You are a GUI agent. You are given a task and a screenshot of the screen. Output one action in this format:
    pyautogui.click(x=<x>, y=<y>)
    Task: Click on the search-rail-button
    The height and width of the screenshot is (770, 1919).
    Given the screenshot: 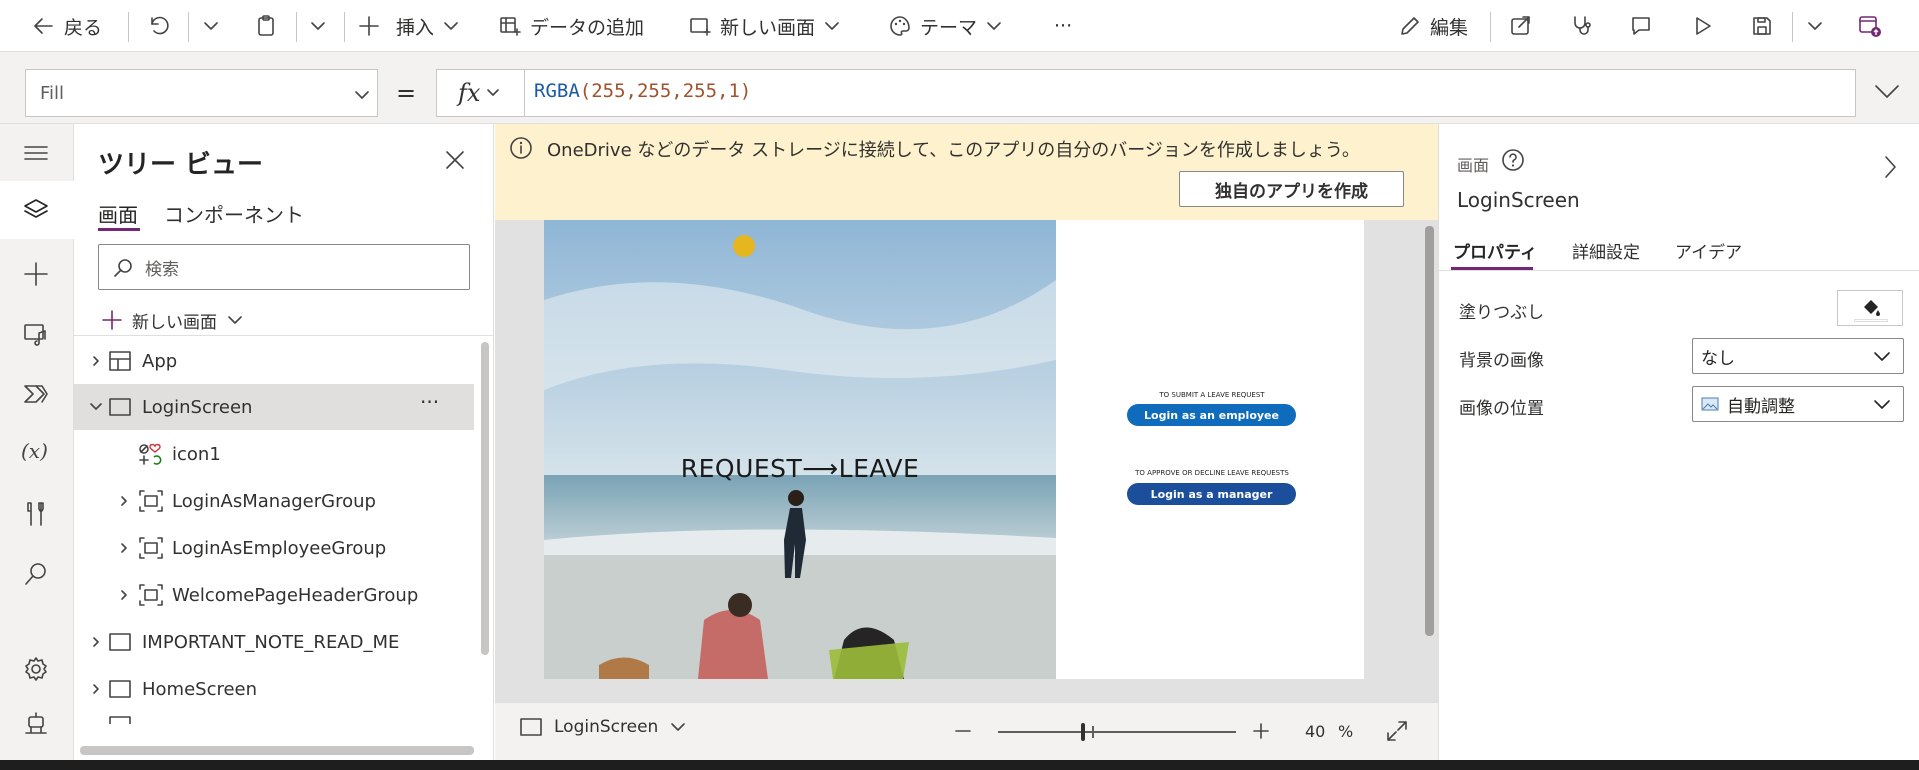 What is the action you would take?
    pyautogui.click(x=36, y=574)
    